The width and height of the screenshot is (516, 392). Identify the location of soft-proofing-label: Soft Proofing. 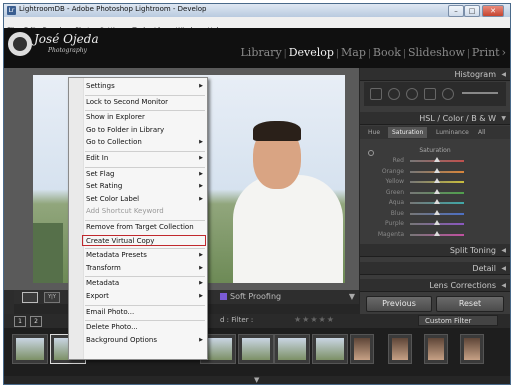
(256, 296).